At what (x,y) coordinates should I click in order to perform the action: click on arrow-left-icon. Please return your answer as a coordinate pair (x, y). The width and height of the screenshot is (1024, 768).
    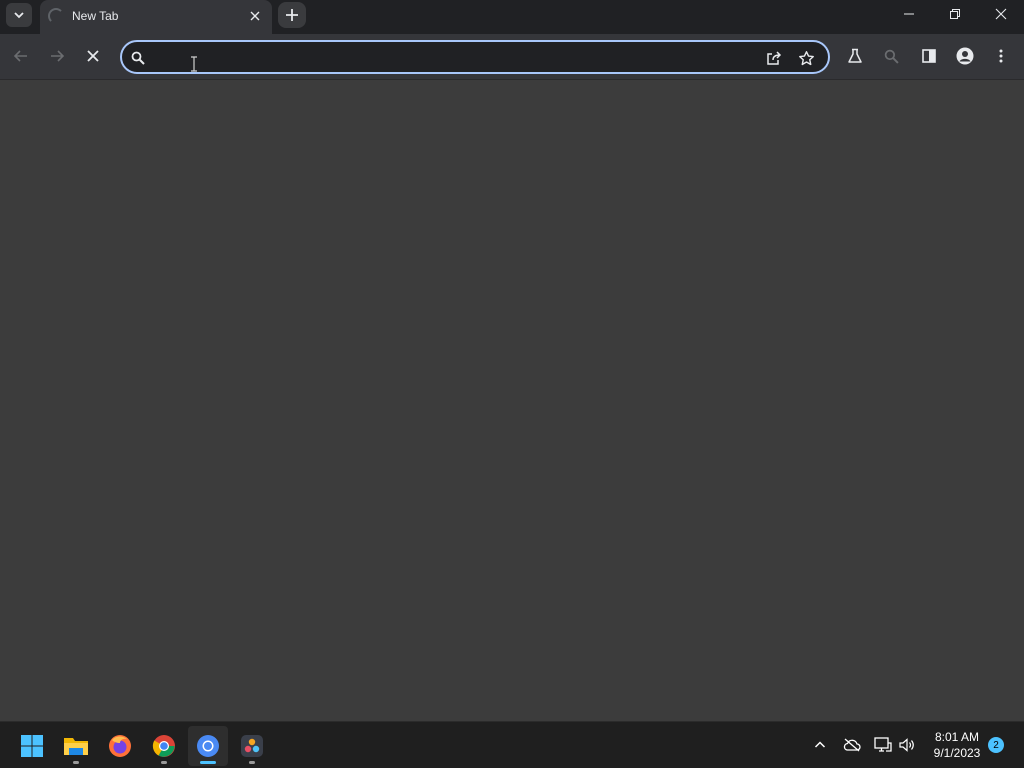
    Looking at the image, I should click on (20, 56).